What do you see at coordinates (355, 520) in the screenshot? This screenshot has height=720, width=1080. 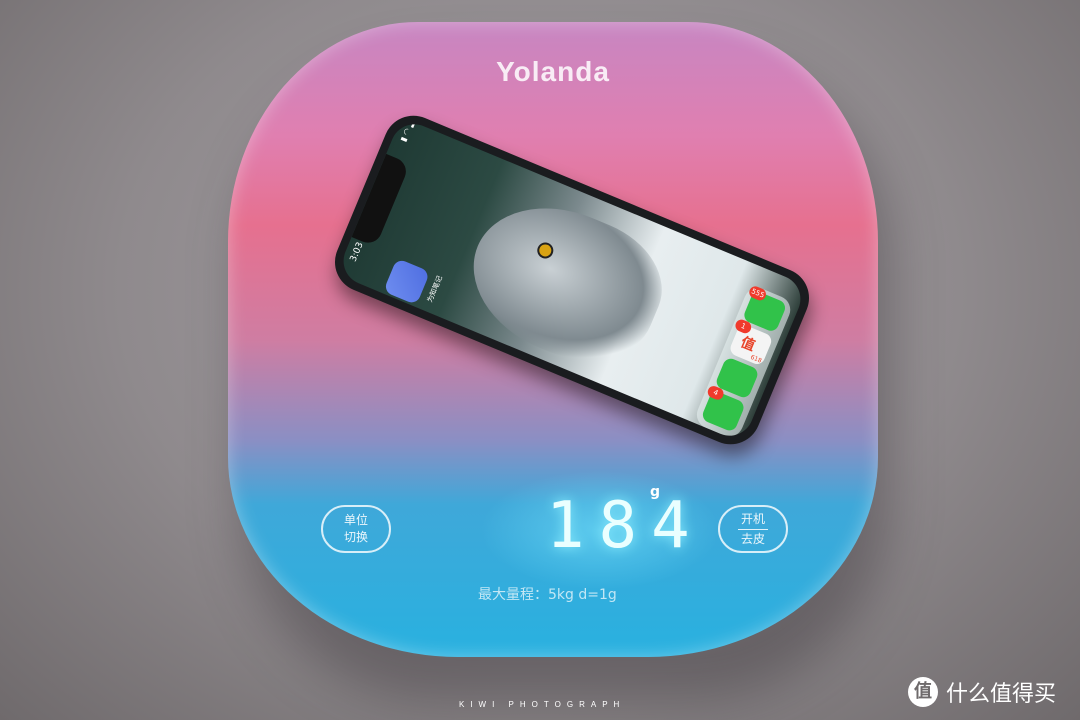 I see `button-label: 单位` at bounding box center [355, 520].